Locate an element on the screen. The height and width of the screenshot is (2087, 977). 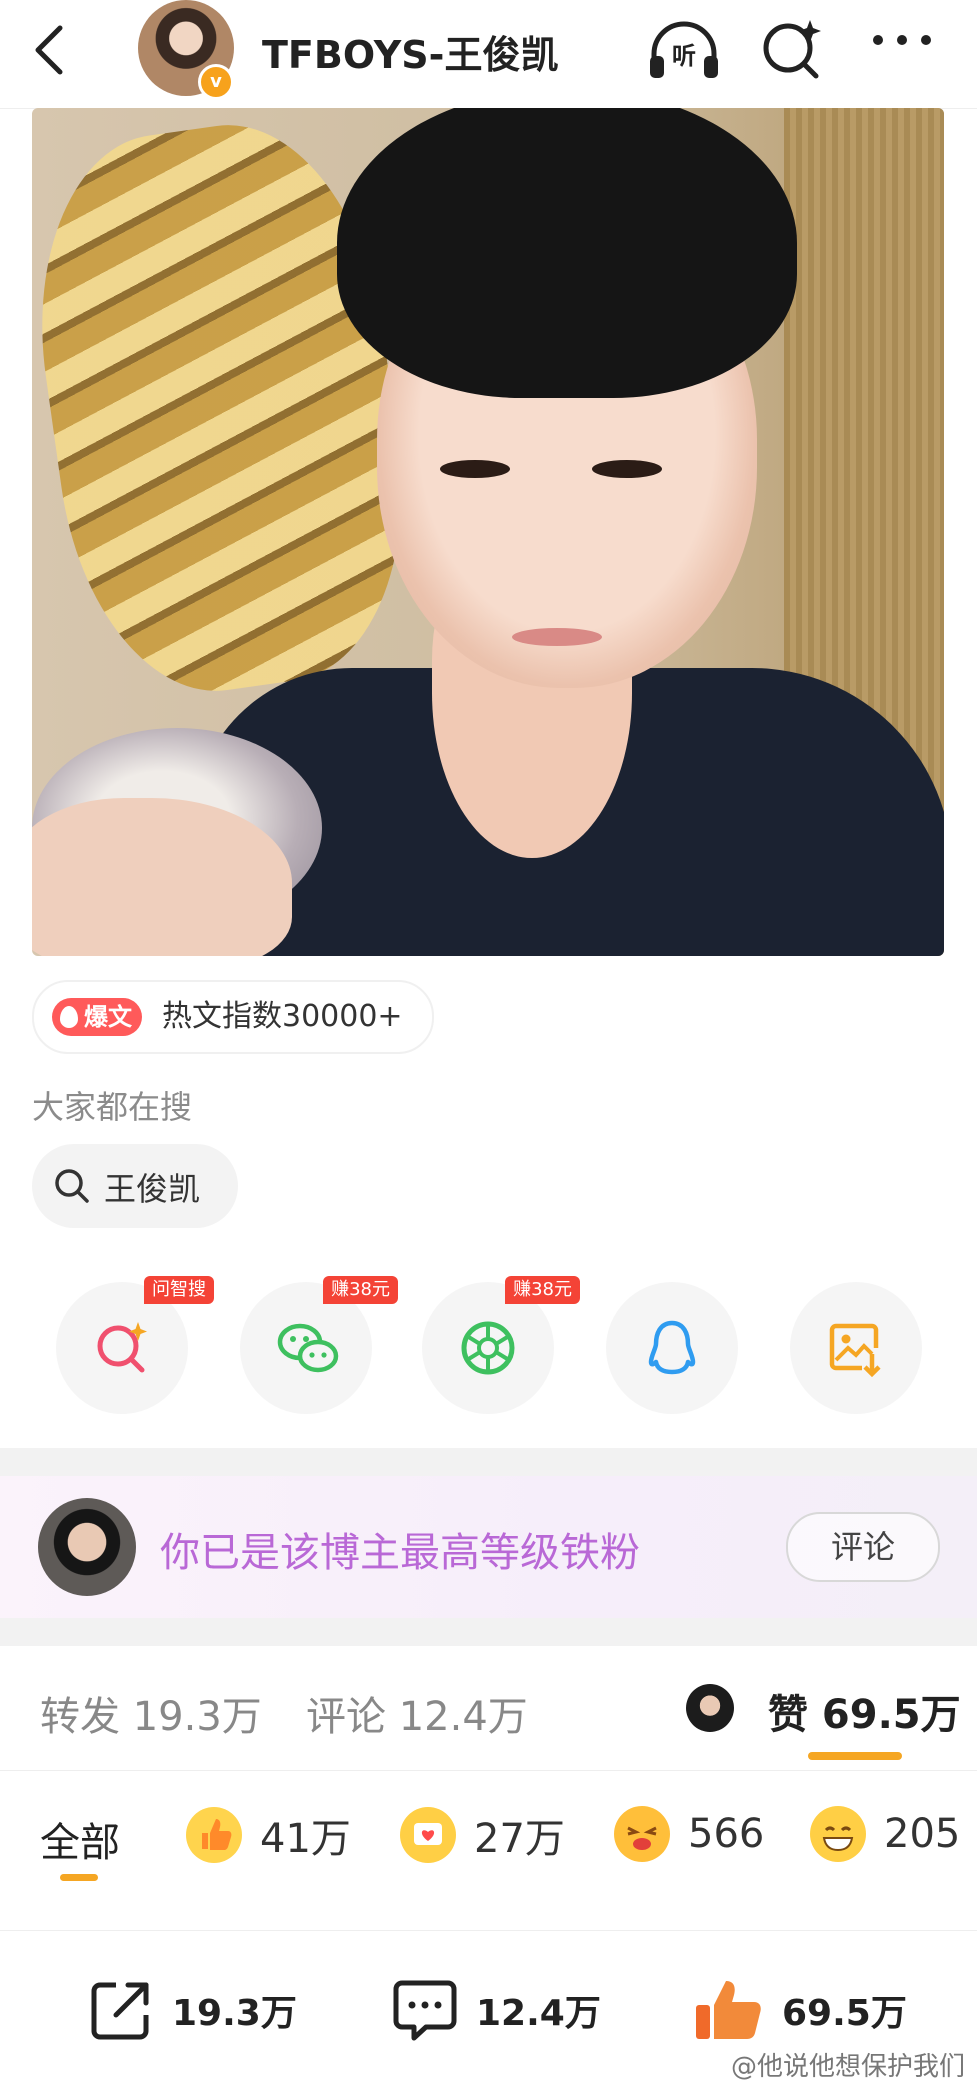
wechat-icon is located at coordinates (308, 1348).